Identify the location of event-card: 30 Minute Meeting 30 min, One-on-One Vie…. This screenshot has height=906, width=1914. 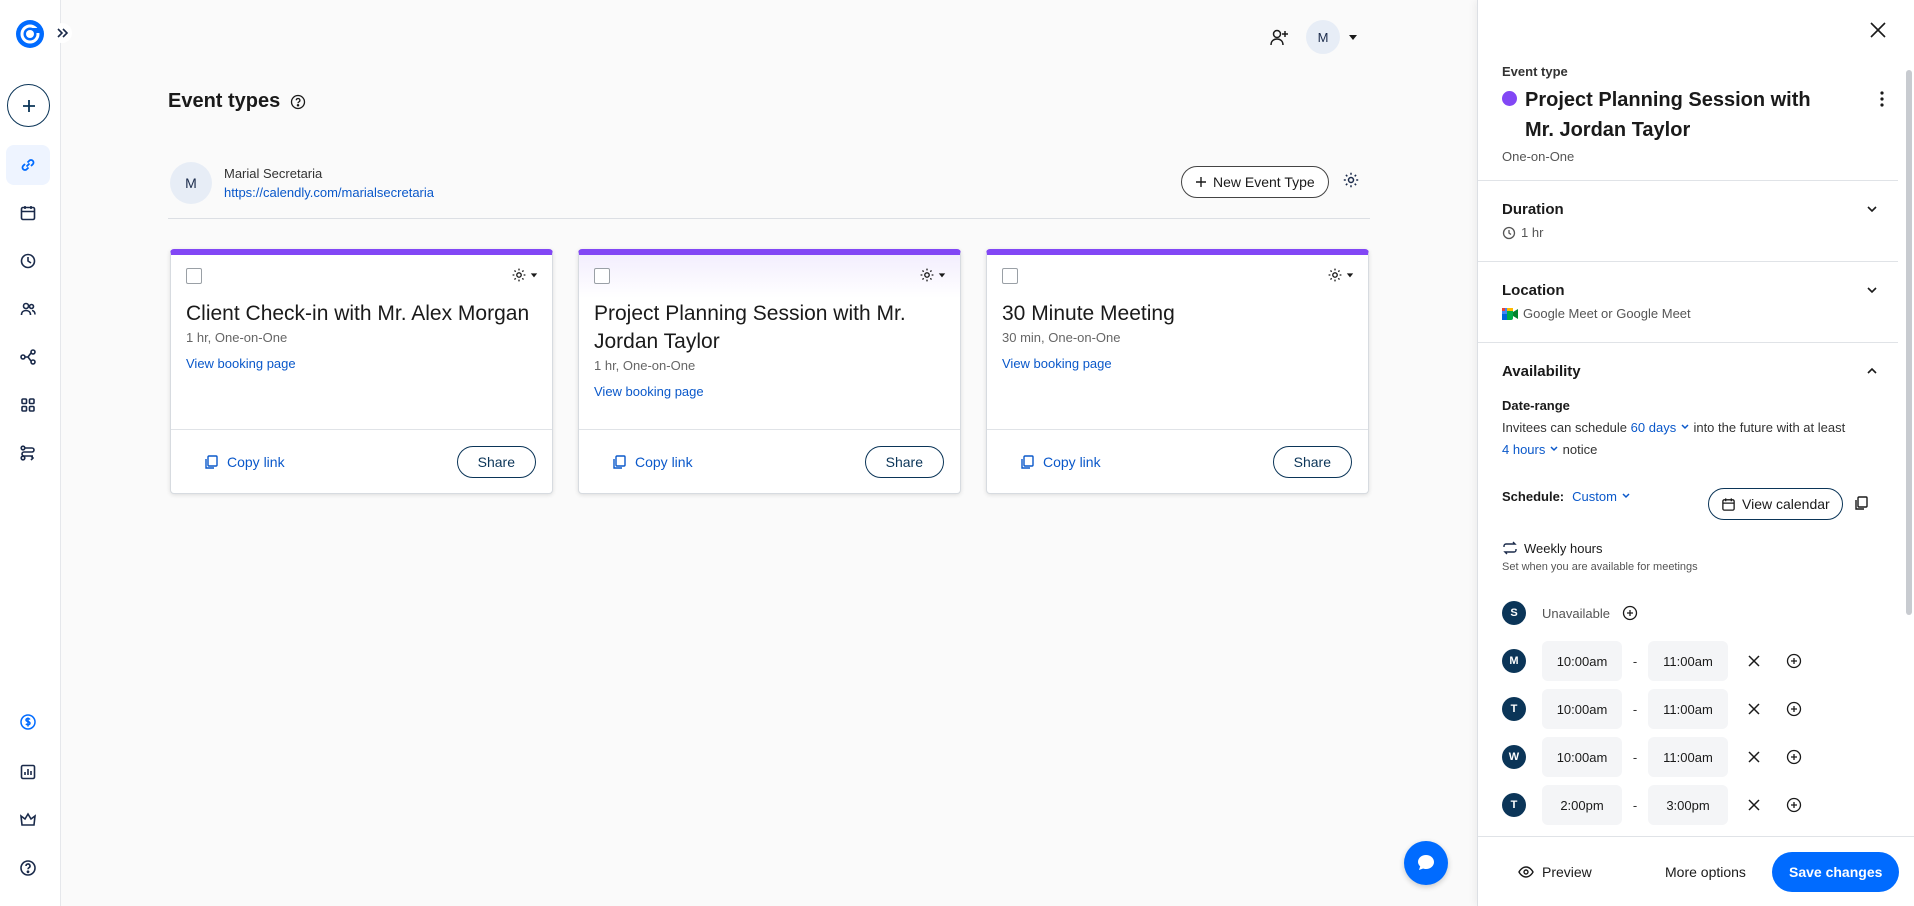
(1177, 371).